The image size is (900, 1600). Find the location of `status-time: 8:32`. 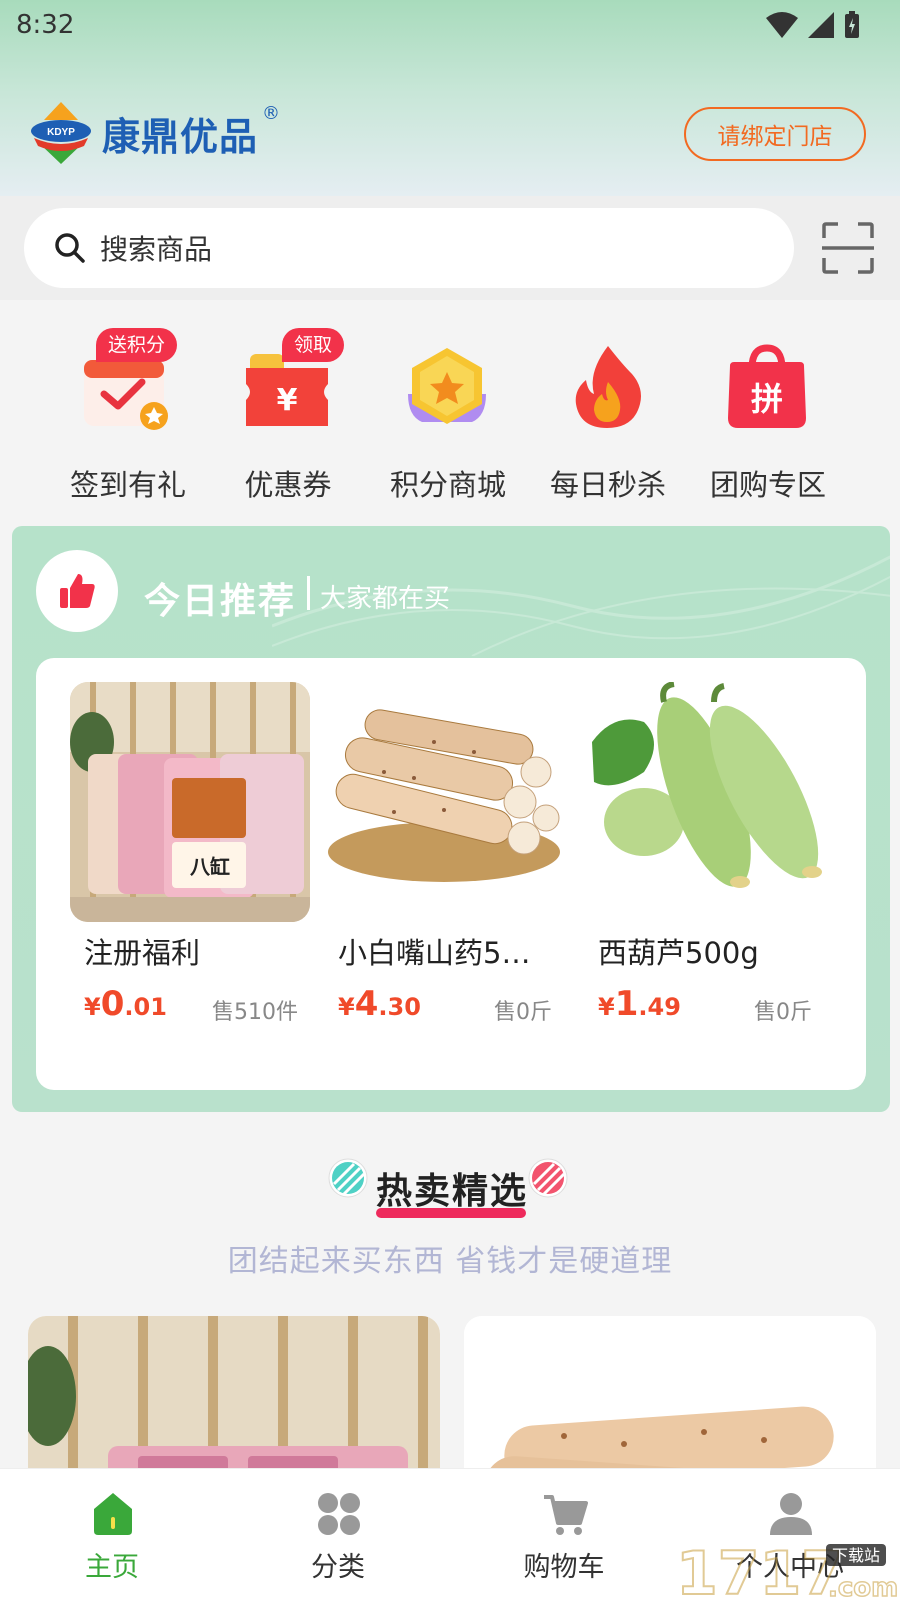

status-time: 8:32 is located at coordinates (45, 25).